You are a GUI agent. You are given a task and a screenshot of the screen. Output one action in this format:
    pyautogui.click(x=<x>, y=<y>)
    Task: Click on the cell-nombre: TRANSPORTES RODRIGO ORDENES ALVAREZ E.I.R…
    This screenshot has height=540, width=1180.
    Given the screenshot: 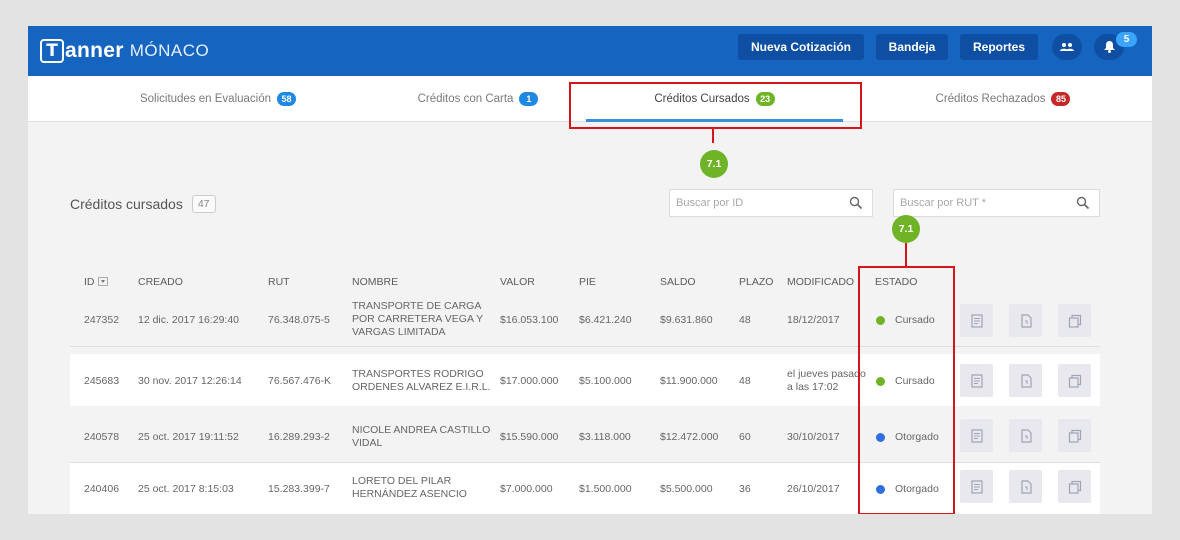 What is the action you would take?
    pyautogui.click(x=421, y=380)
    